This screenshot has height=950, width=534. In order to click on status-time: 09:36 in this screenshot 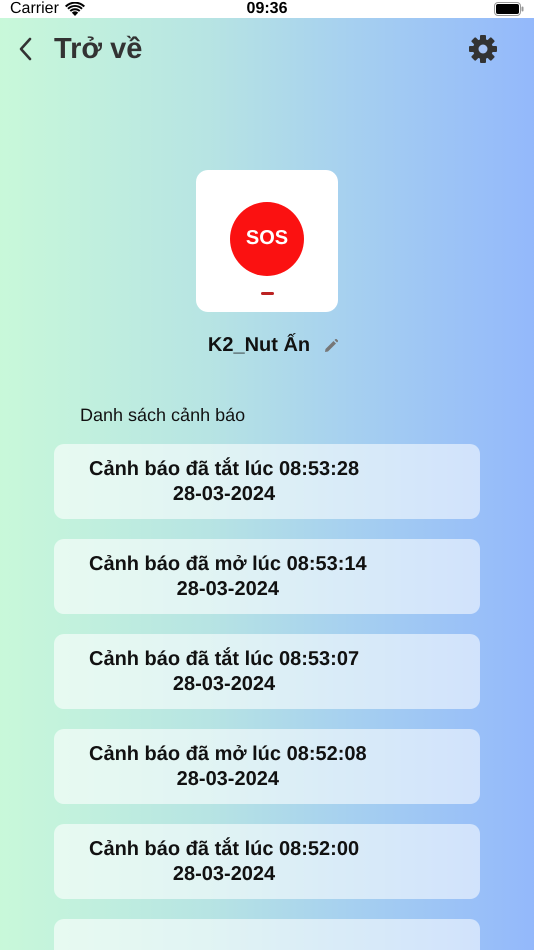, I will do `click(267, 9)`.